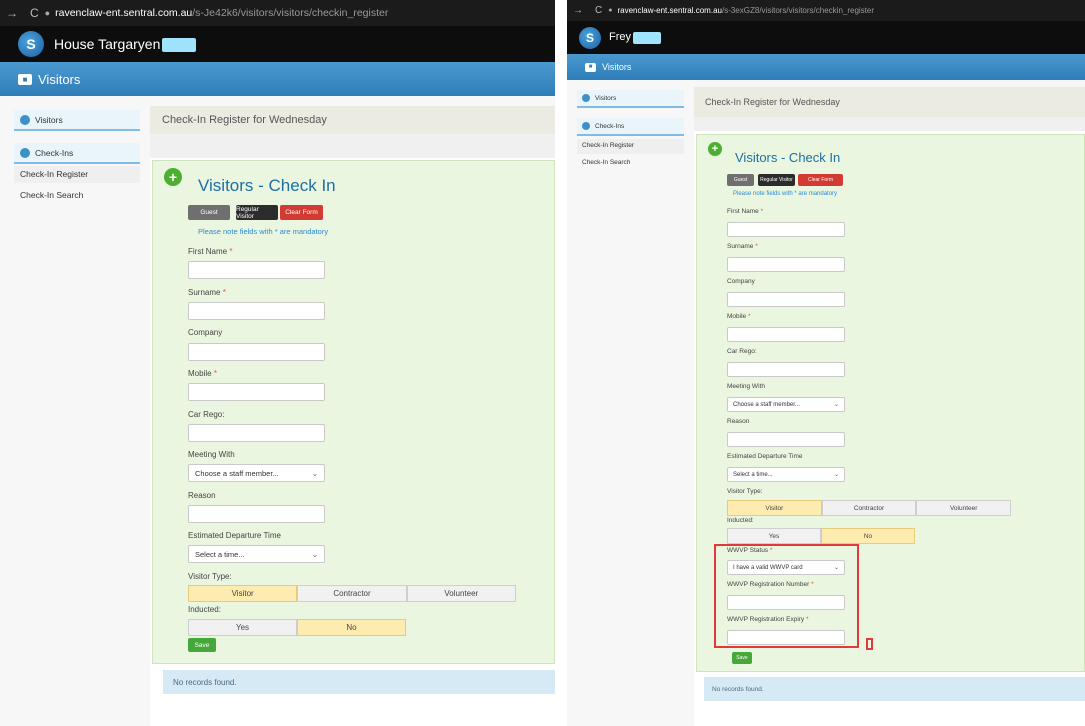 This screenshot has width=1085, height=726. I want to click on visitor-type-segment: Visitor Contractor Volunteer, so click(869, 508).